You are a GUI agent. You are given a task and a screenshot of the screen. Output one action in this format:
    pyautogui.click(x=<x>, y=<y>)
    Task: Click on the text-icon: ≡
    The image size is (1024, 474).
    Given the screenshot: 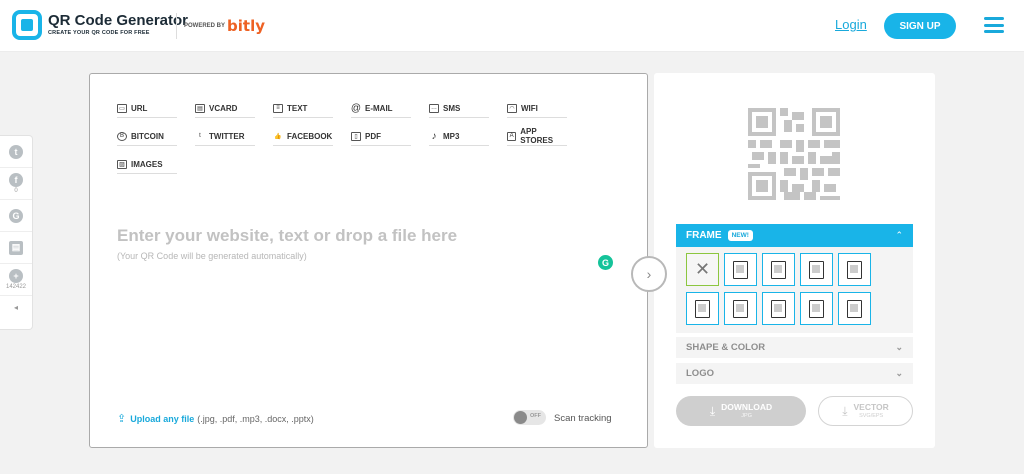 What is the action you would take?
    pyautogui.click(x=278, y=108)
    